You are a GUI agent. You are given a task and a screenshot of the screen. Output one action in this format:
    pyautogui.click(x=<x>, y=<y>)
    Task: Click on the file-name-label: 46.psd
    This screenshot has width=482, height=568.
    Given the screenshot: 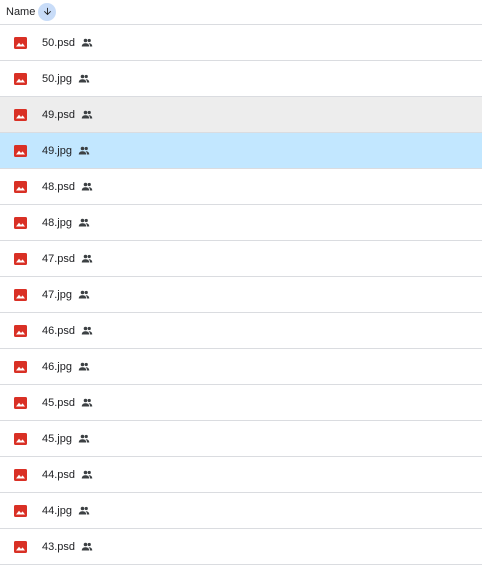 What is the action you would take?
    pyautogui.click(x=59, y=330)
    